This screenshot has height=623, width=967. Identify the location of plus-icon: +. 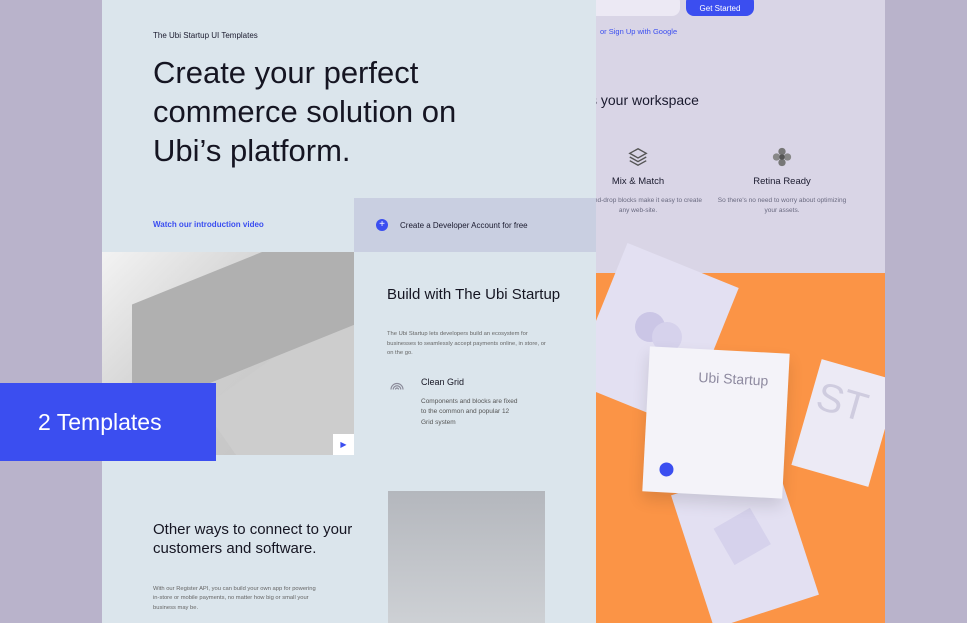
(382, 225).